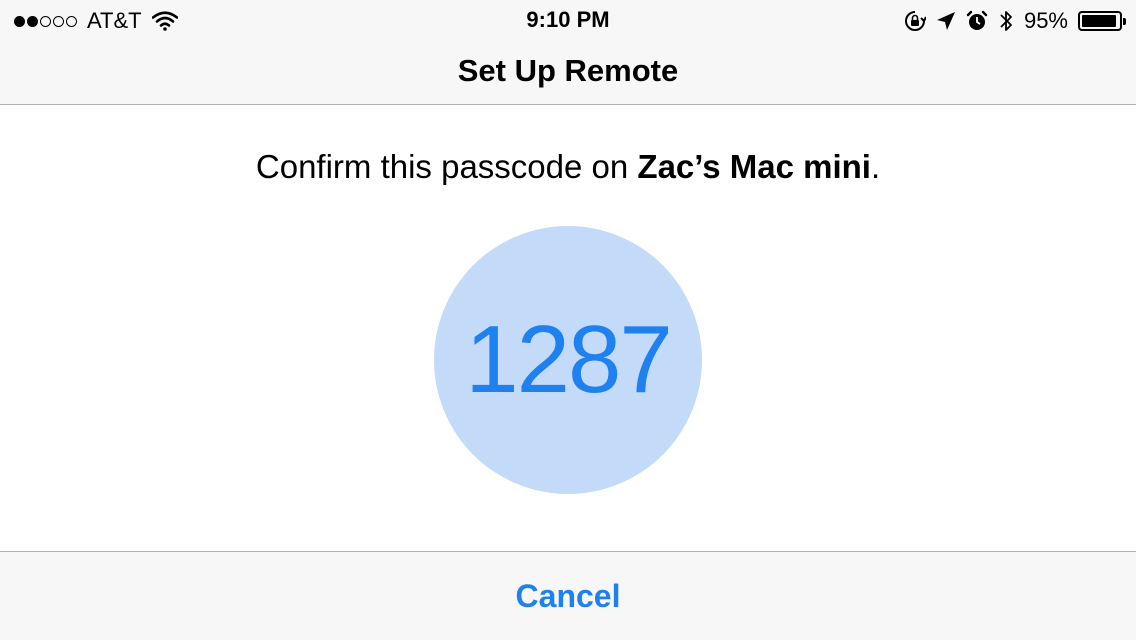 The image size is (1136, 640). What do you see at coordinates (1006, 21) in the screenshot?
I see `bluetooth-icon` at bounding box center [1006, 21].